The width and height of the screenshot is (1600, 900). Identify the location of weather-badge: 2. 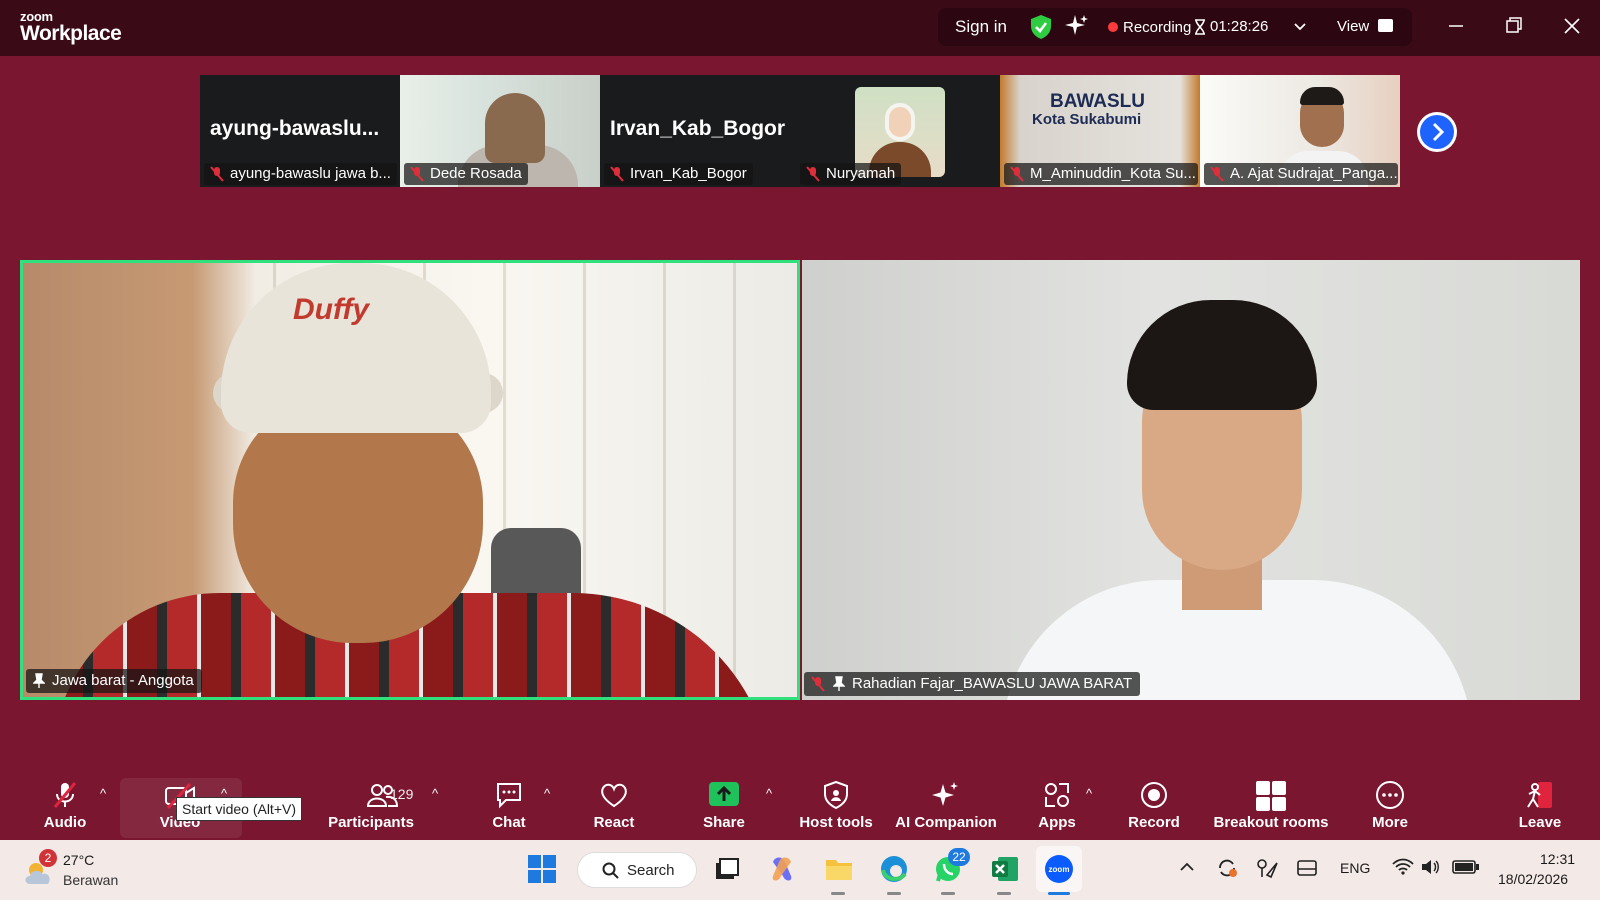
(48, 858).